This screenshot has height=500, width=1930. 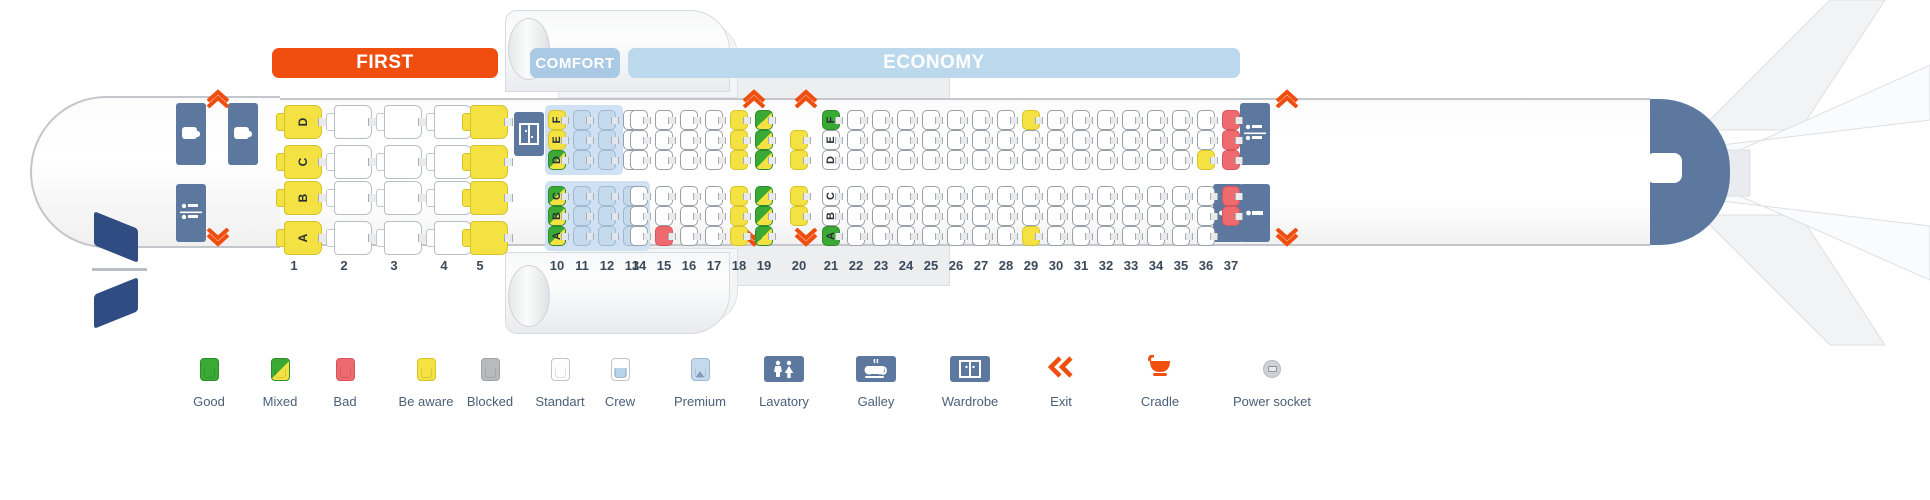 I want to click on seat-32A, so click(x=1107, y=236).